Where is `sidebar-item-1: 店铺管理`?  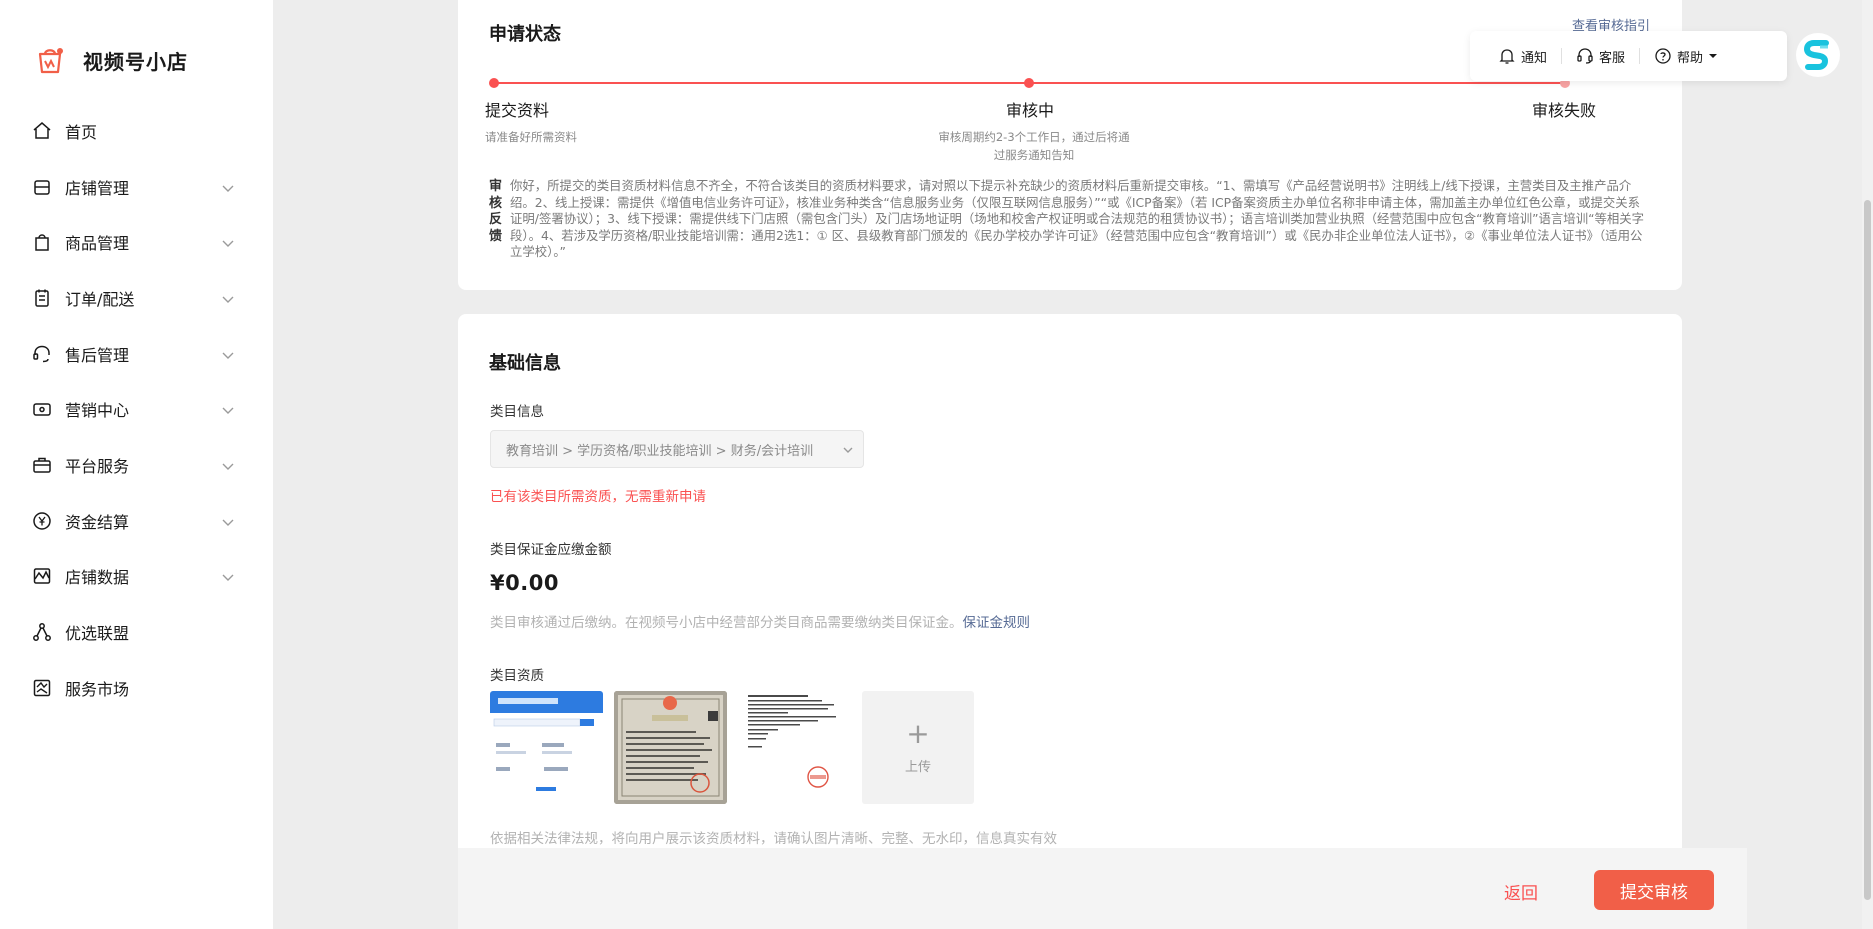
sidebar-item-1: 店铺管理 is located at coordinates (136, 187).